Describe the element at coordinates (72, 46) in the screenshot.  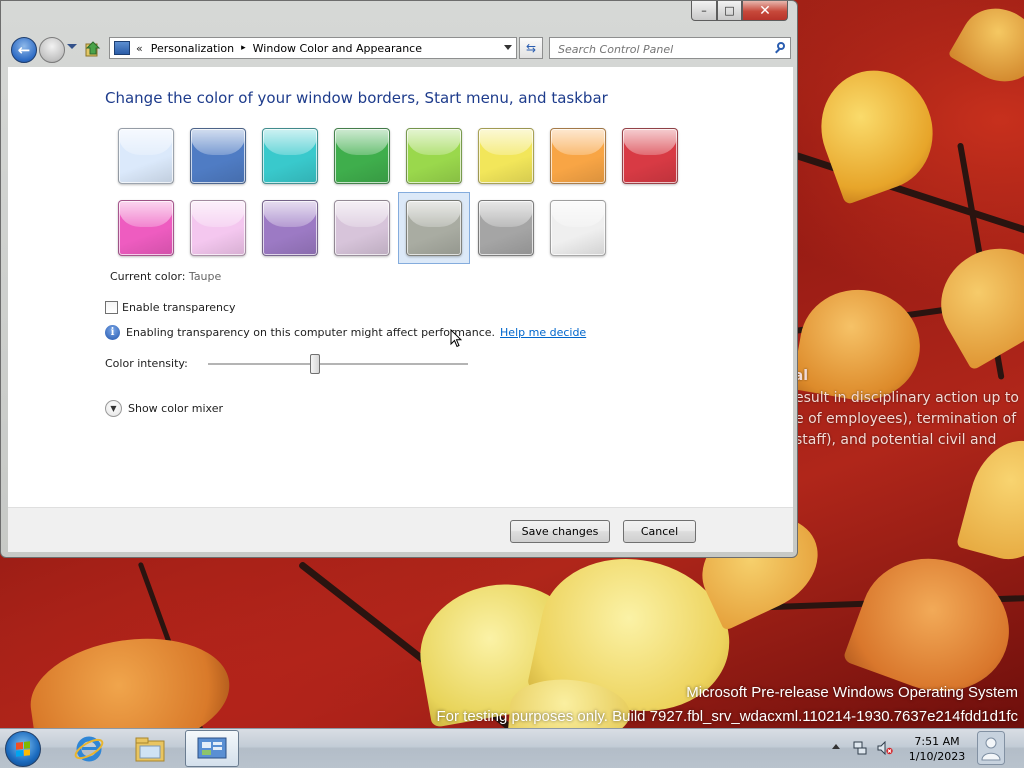
I see `recent-pages-dropdown` at that location.